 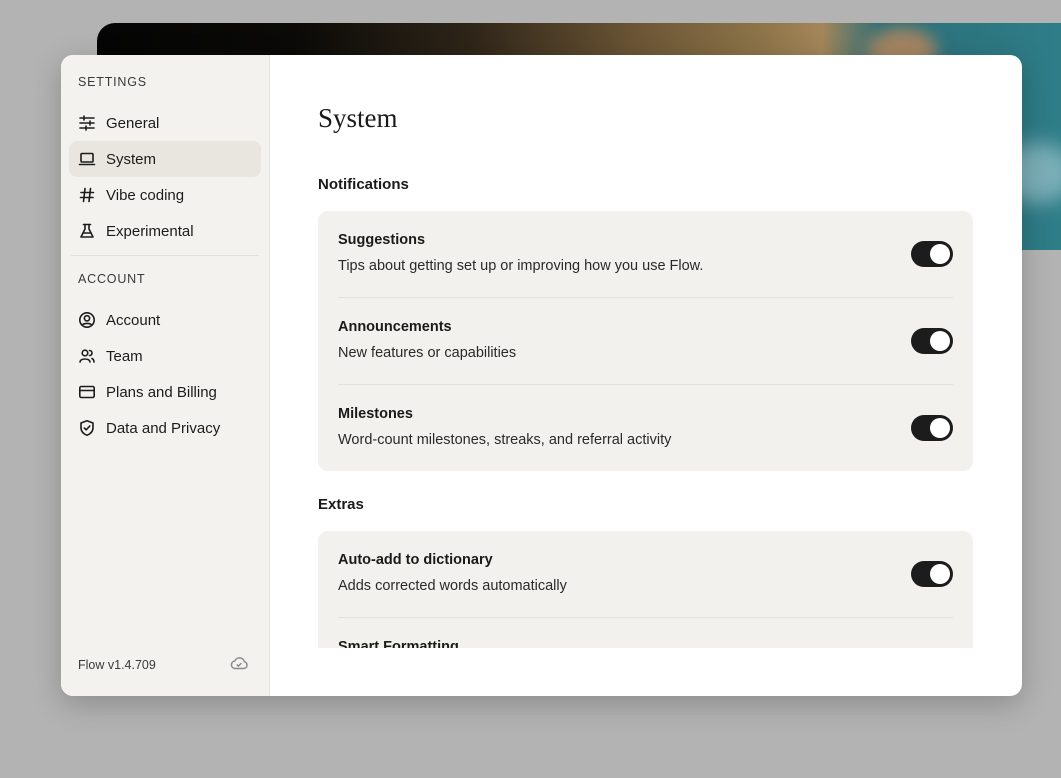 I want to click on milestones-toggle, so click(x=932, y=428).